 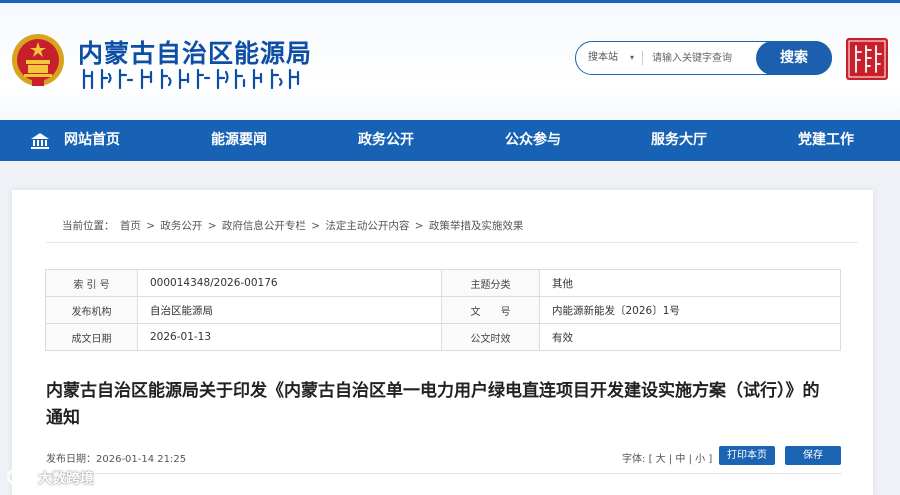 I want to click on font-size-large-button: 大, so click(x=661, y=459).